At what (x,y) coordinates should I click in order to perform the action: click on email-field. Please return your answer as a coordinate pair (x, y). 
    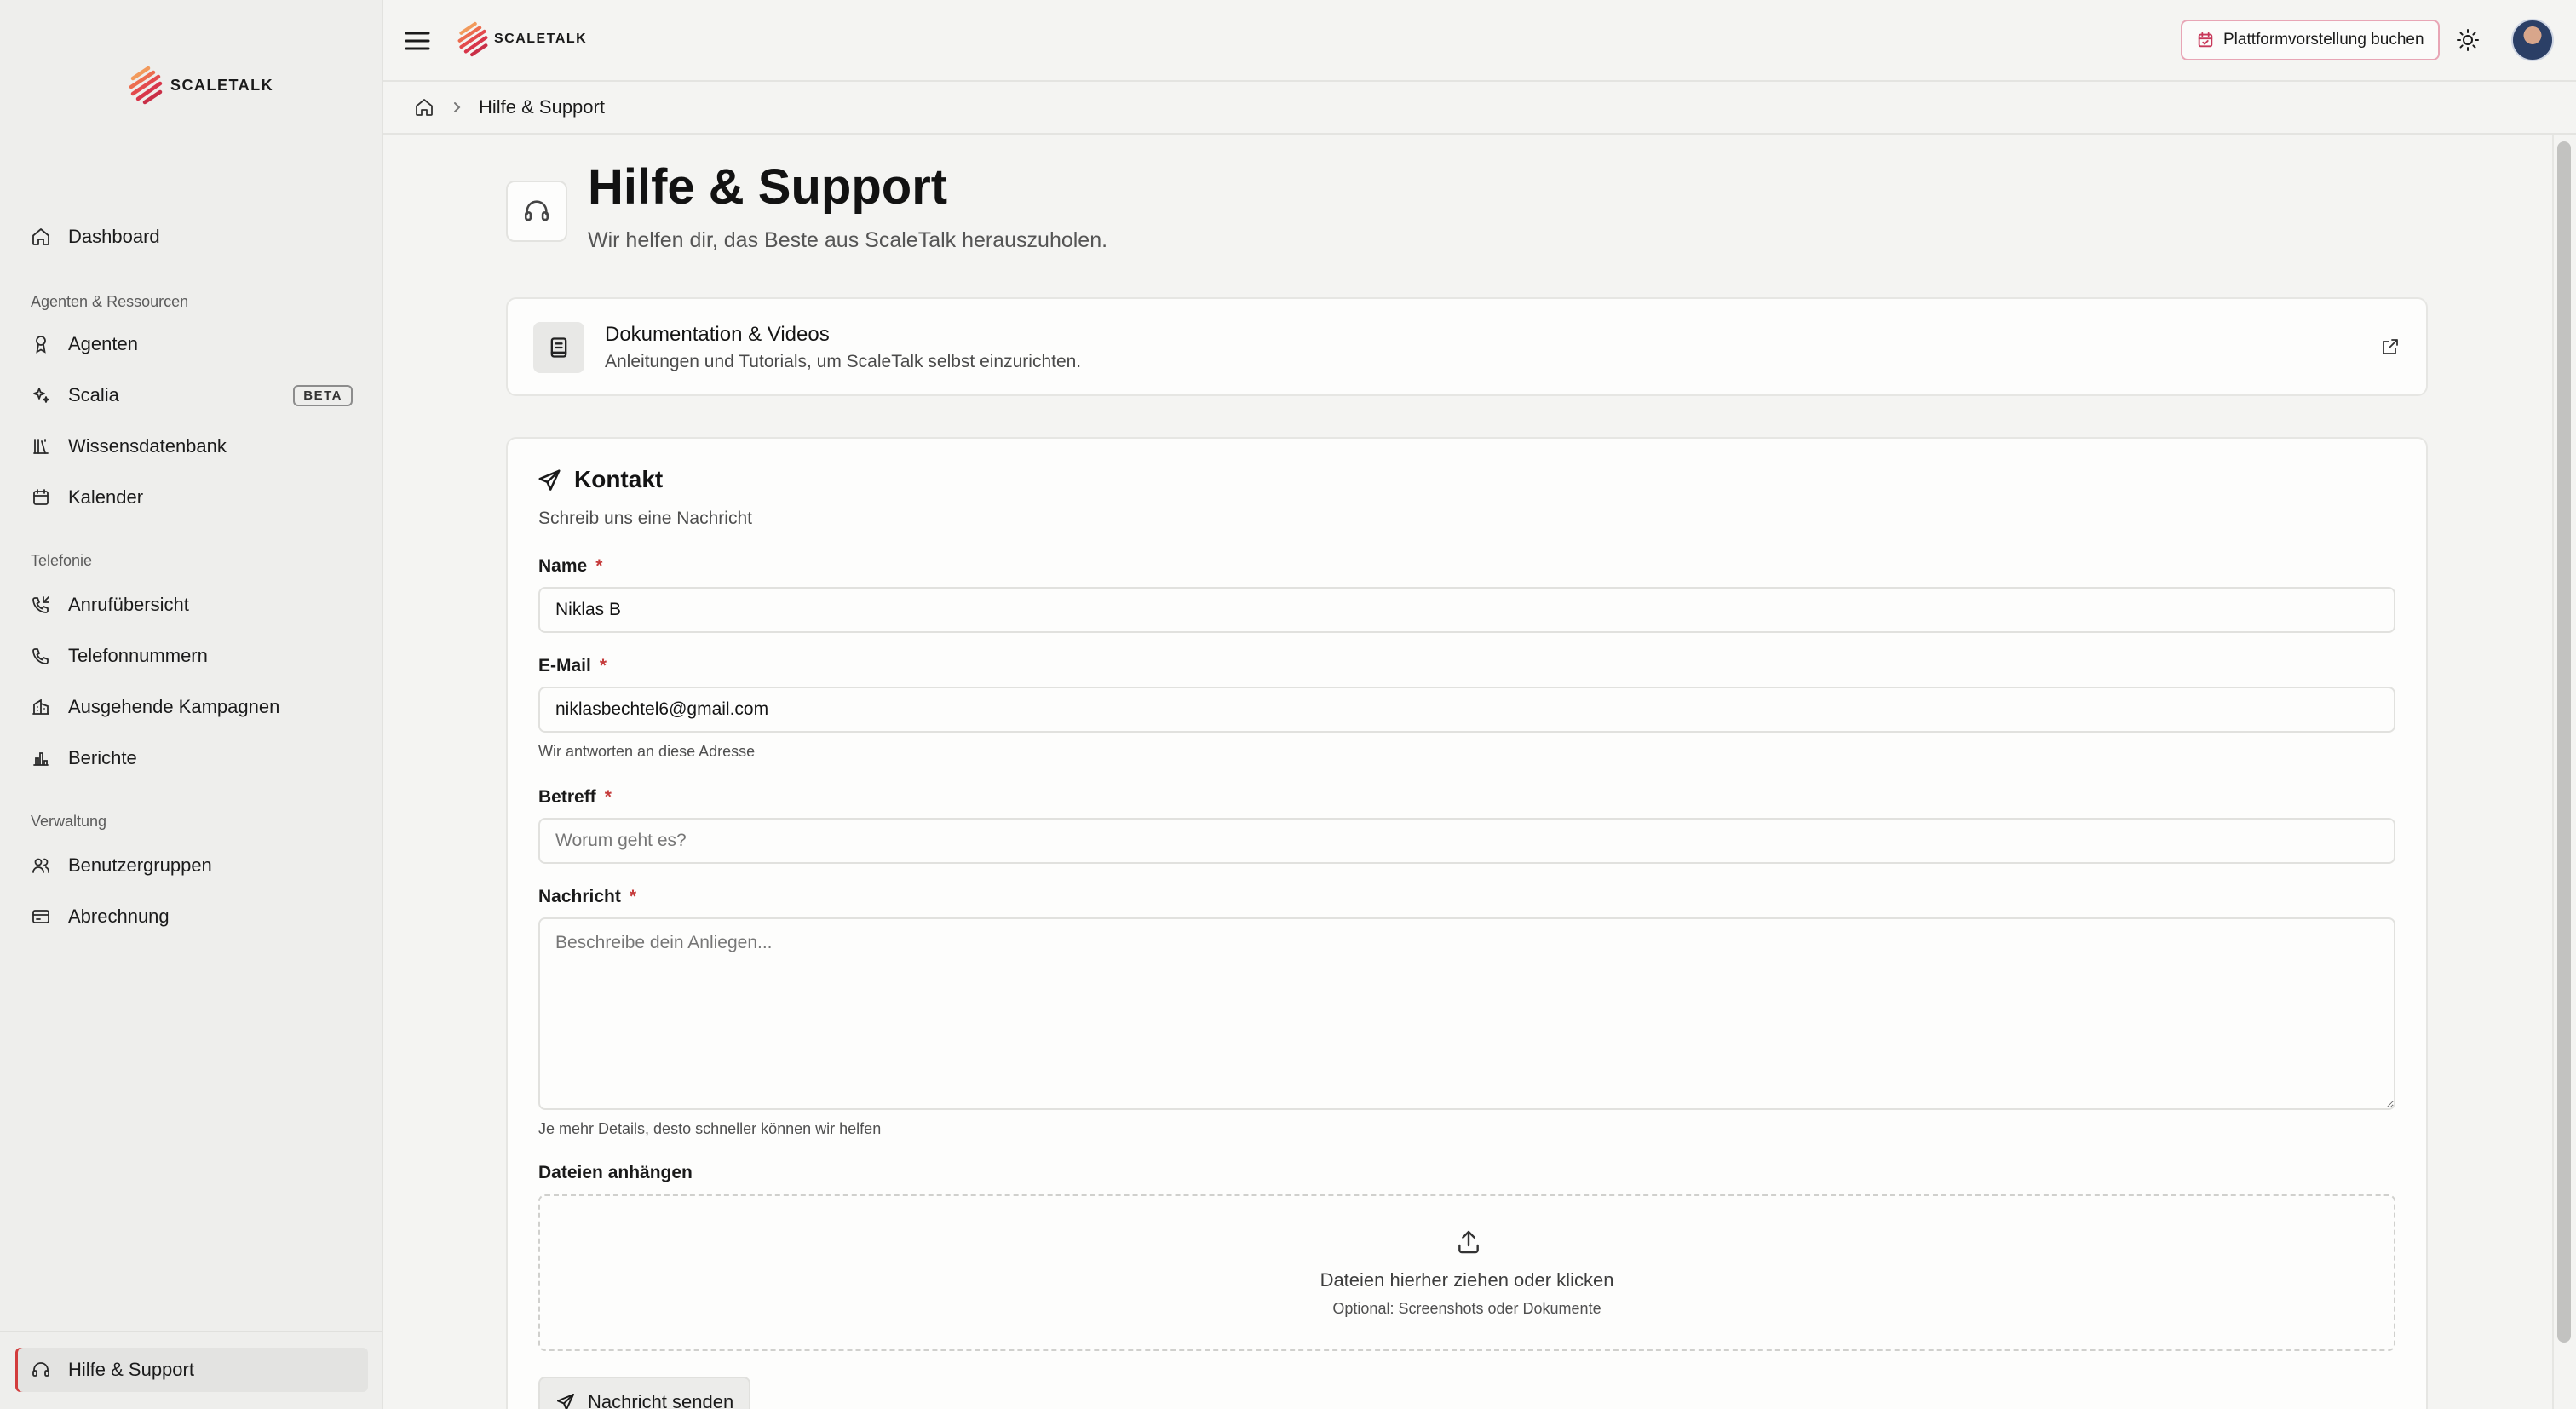
    Looking at the image, I should click on (1467, 710).